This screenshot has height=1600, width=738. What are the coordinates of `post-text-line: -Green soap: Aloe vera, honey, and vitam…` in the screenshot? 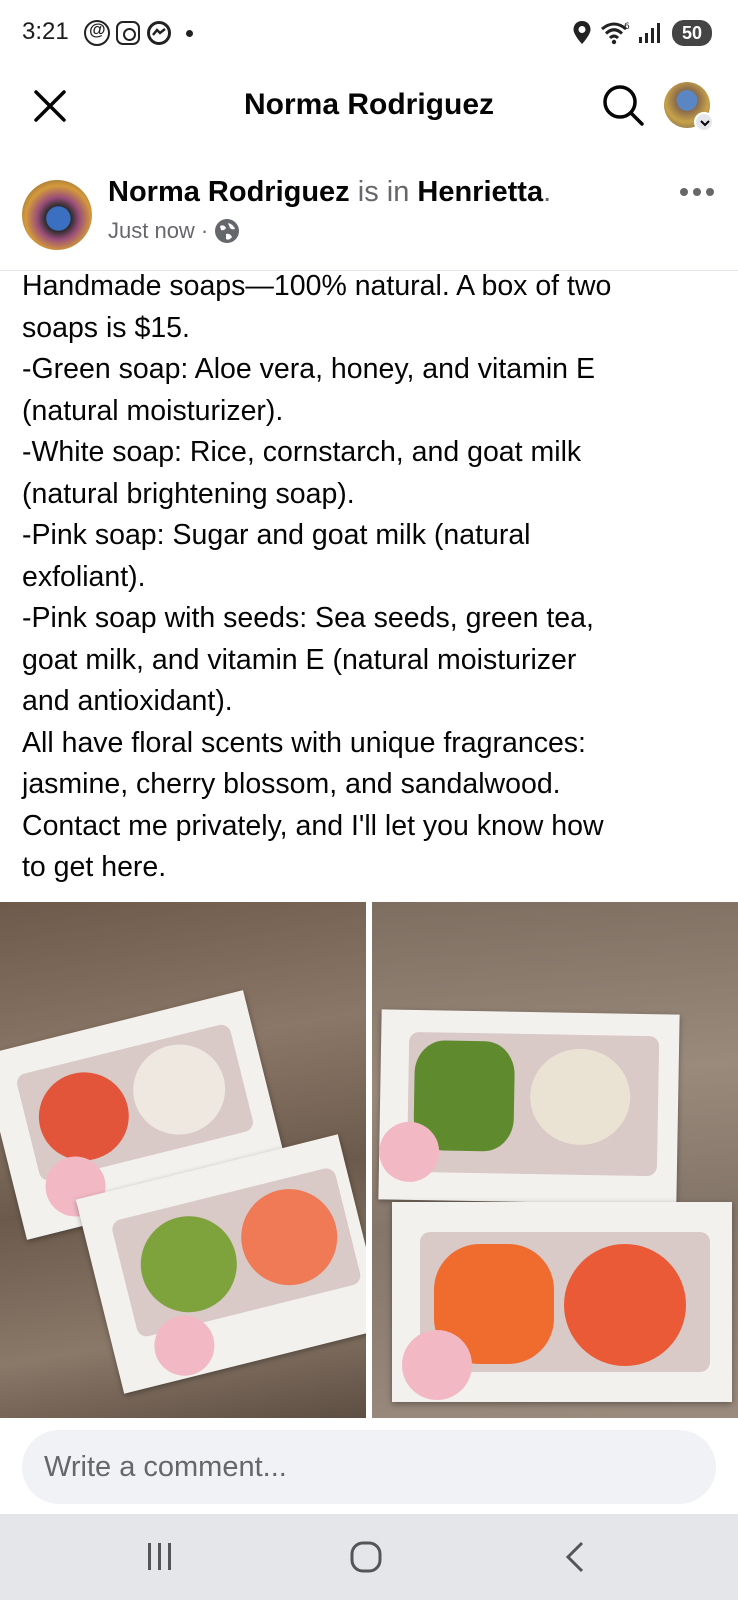 It's located at (308, 369).